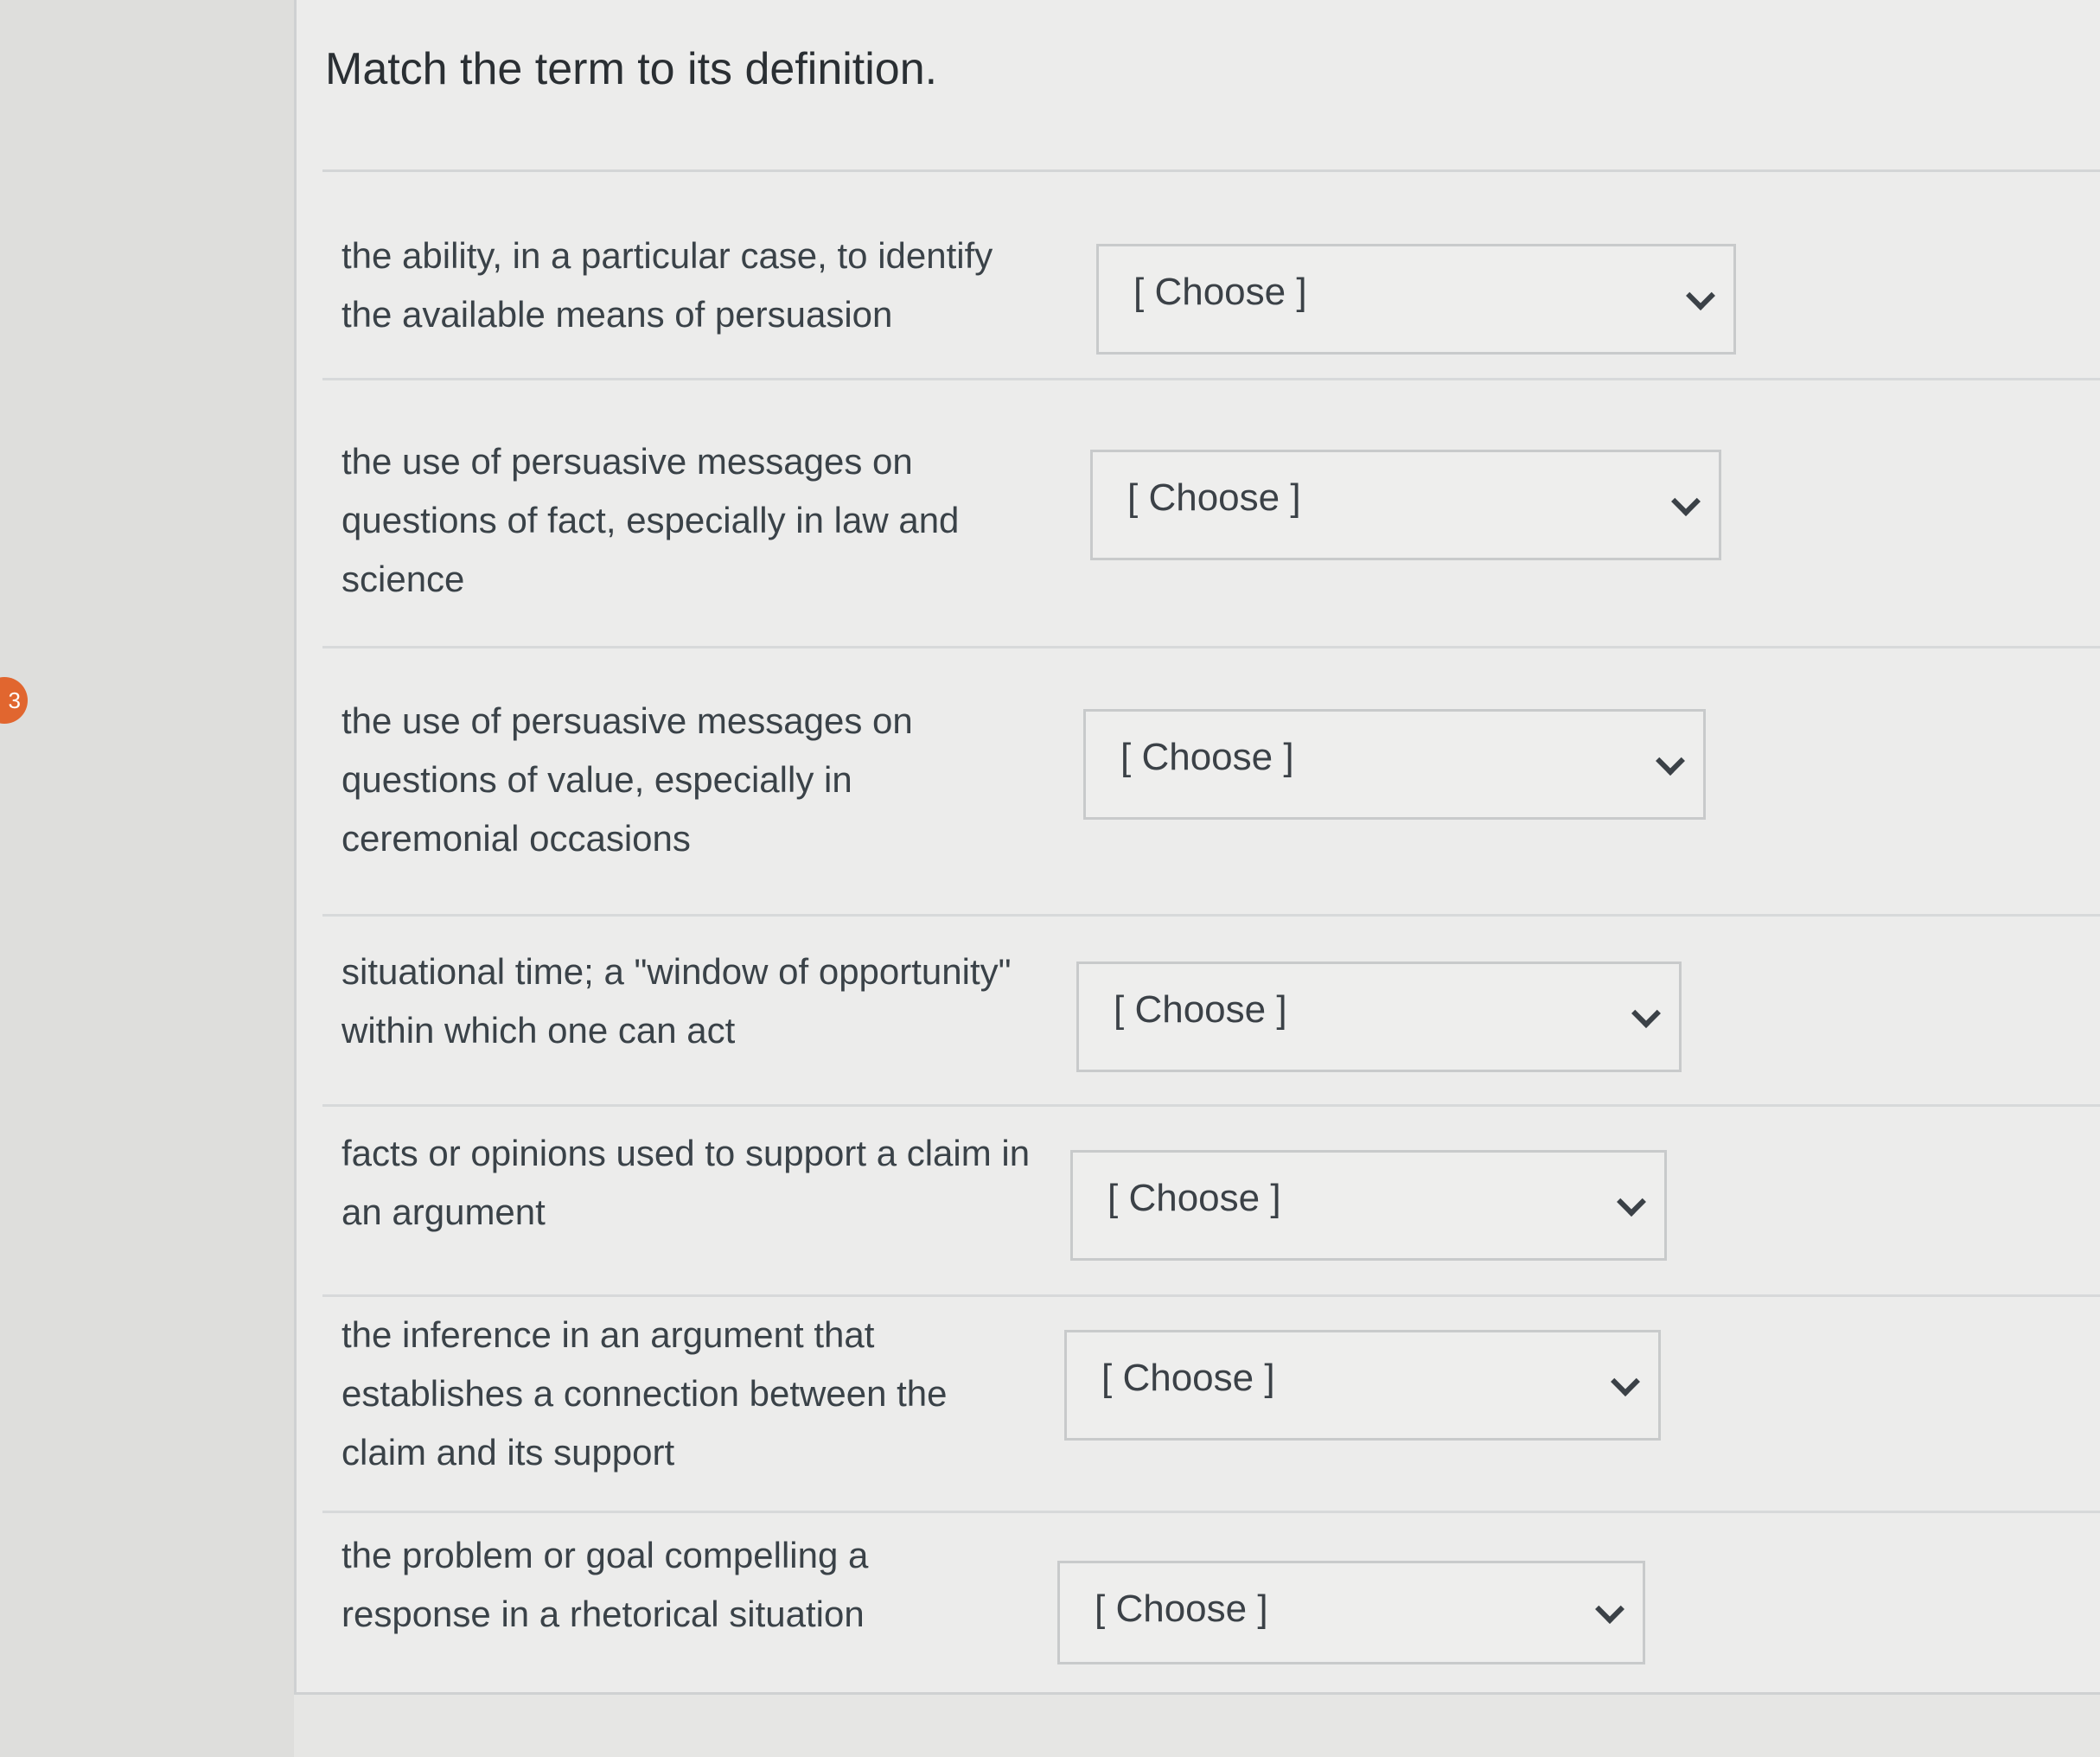 The height and width of the screenshot is (1757, 2100). What do you see at coordinates (14, 700) in the screenshot?
I see `question-number-badge: 3` at bounding box center [14, 700].